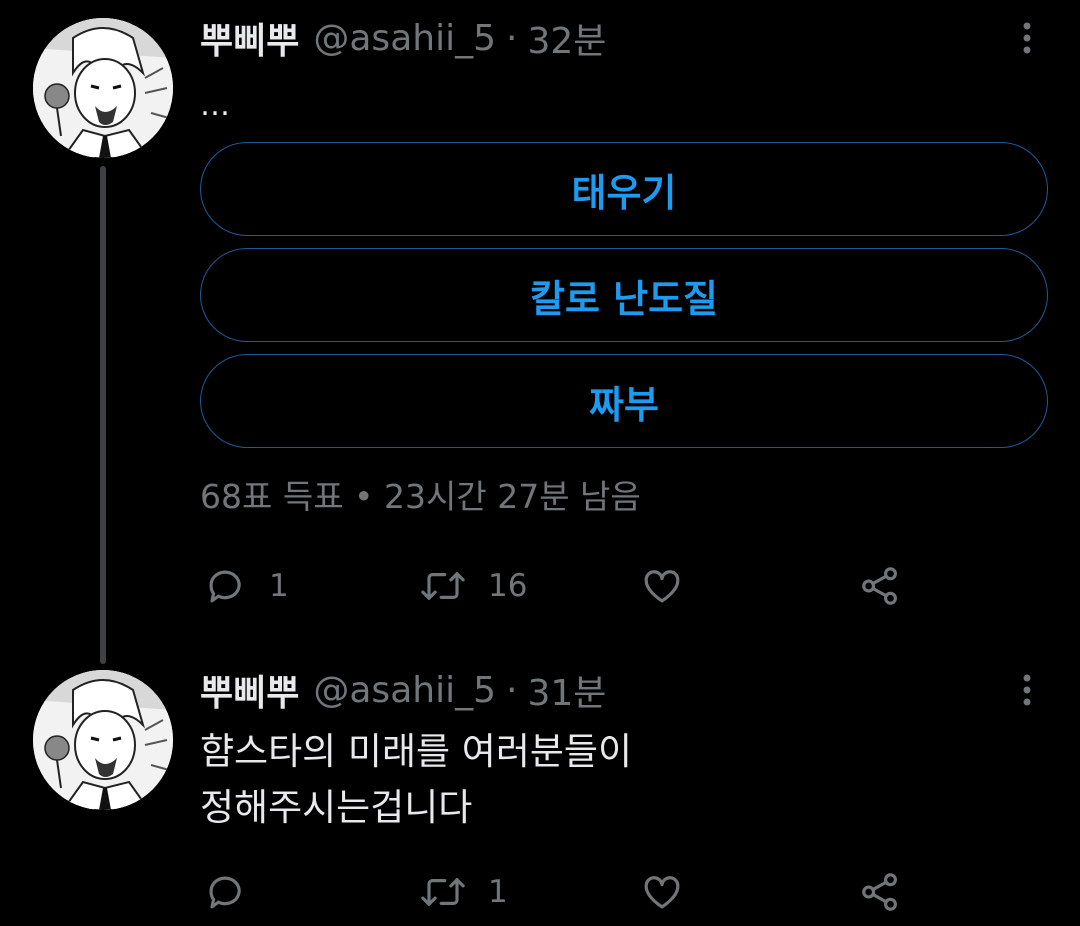 The height and width of the screenshot is (926, 1080). I want to click on thread-line, so click(103, 415).